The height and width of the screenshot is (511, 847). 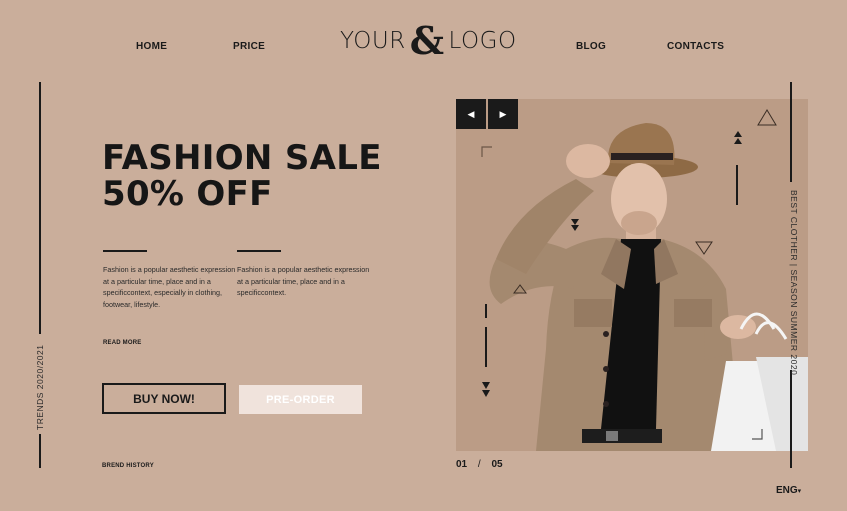 What do you see at coordinates (242, 158) in the screenshot?
I see `headline-line-1: FASHION SALE` at bounding box center [242, 158].